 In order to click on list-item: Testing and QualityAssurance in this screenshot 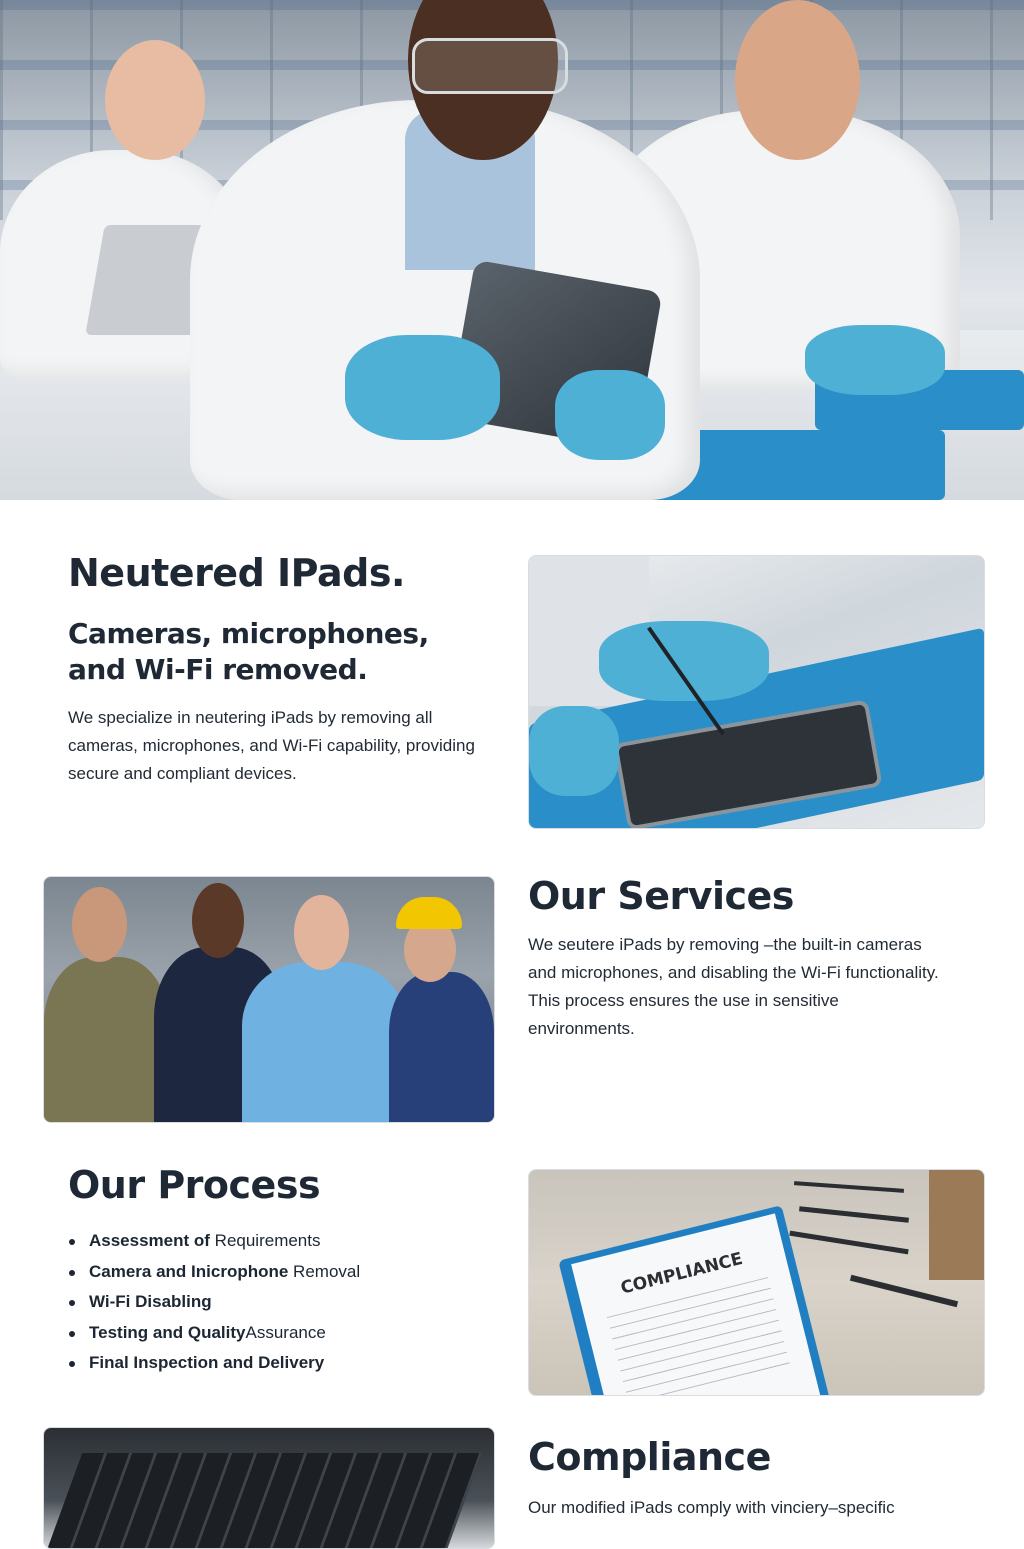, I will do `click(283, 1333)`.